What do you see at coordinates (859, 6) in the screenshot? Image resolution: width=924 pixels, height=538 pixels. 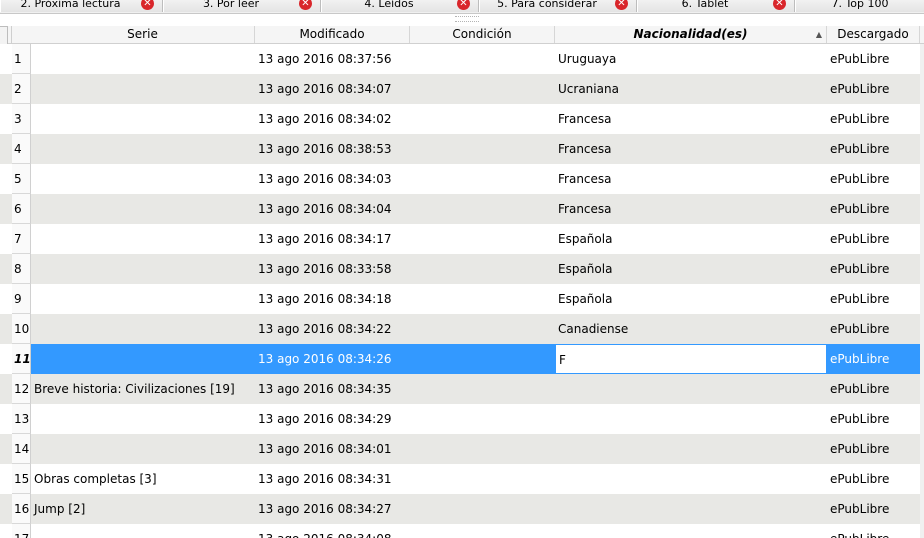 I see `tab-top-100: 7. Top 100` at bounding box center [859, 6].